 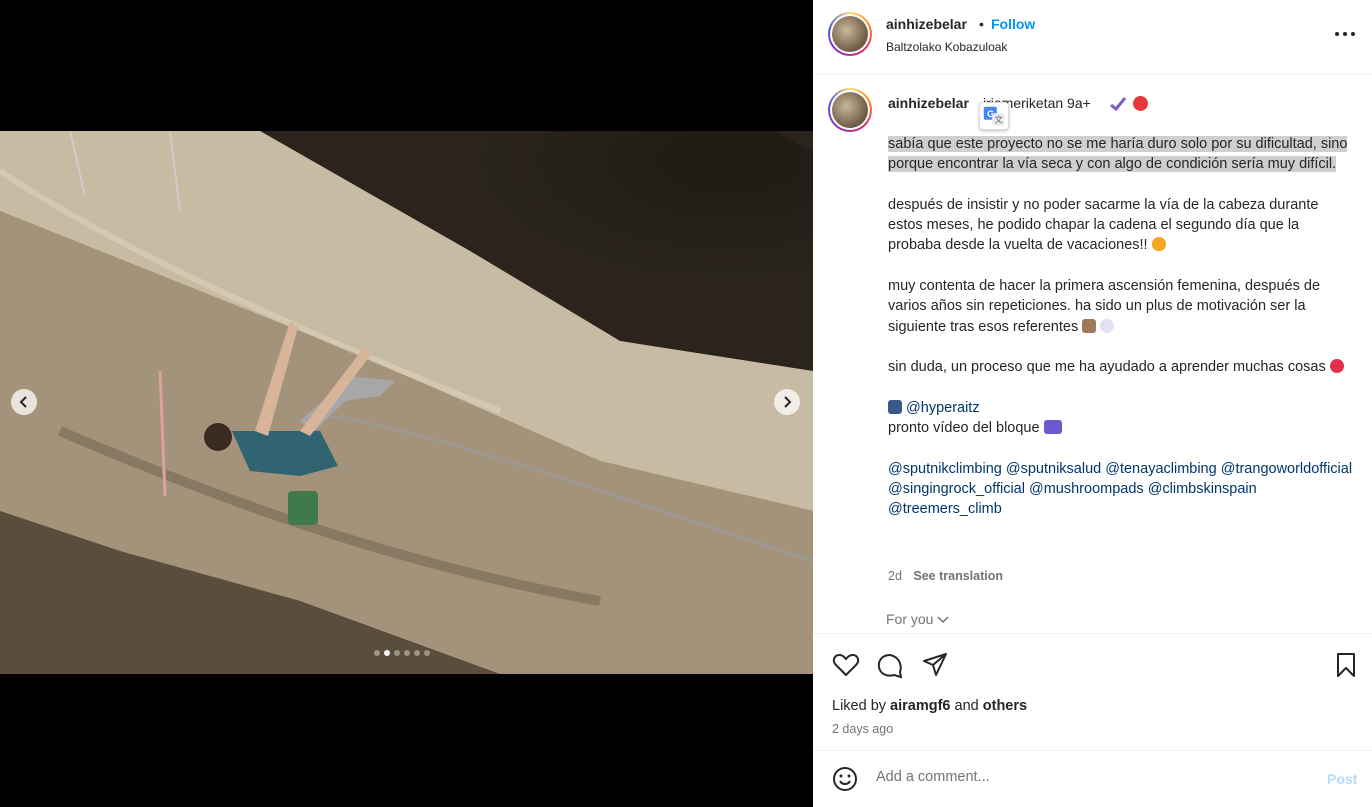 What do you see at coordinates (402, 653) in the screenshot?
I see `carousel-dots` at bounding box center [402, 653].